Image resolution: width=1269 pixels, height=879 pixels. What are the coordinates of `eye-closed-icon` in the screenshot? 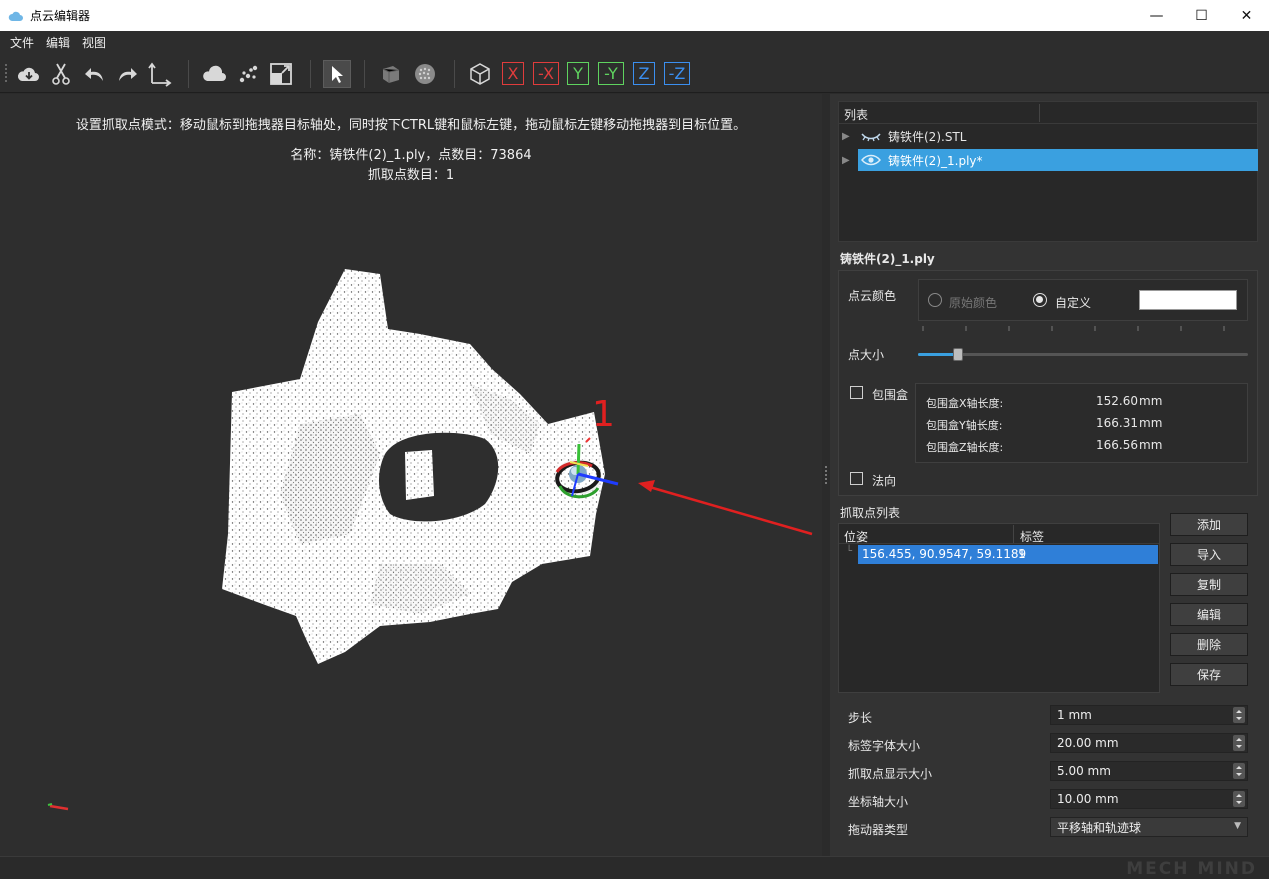 It's located at (871, 136).